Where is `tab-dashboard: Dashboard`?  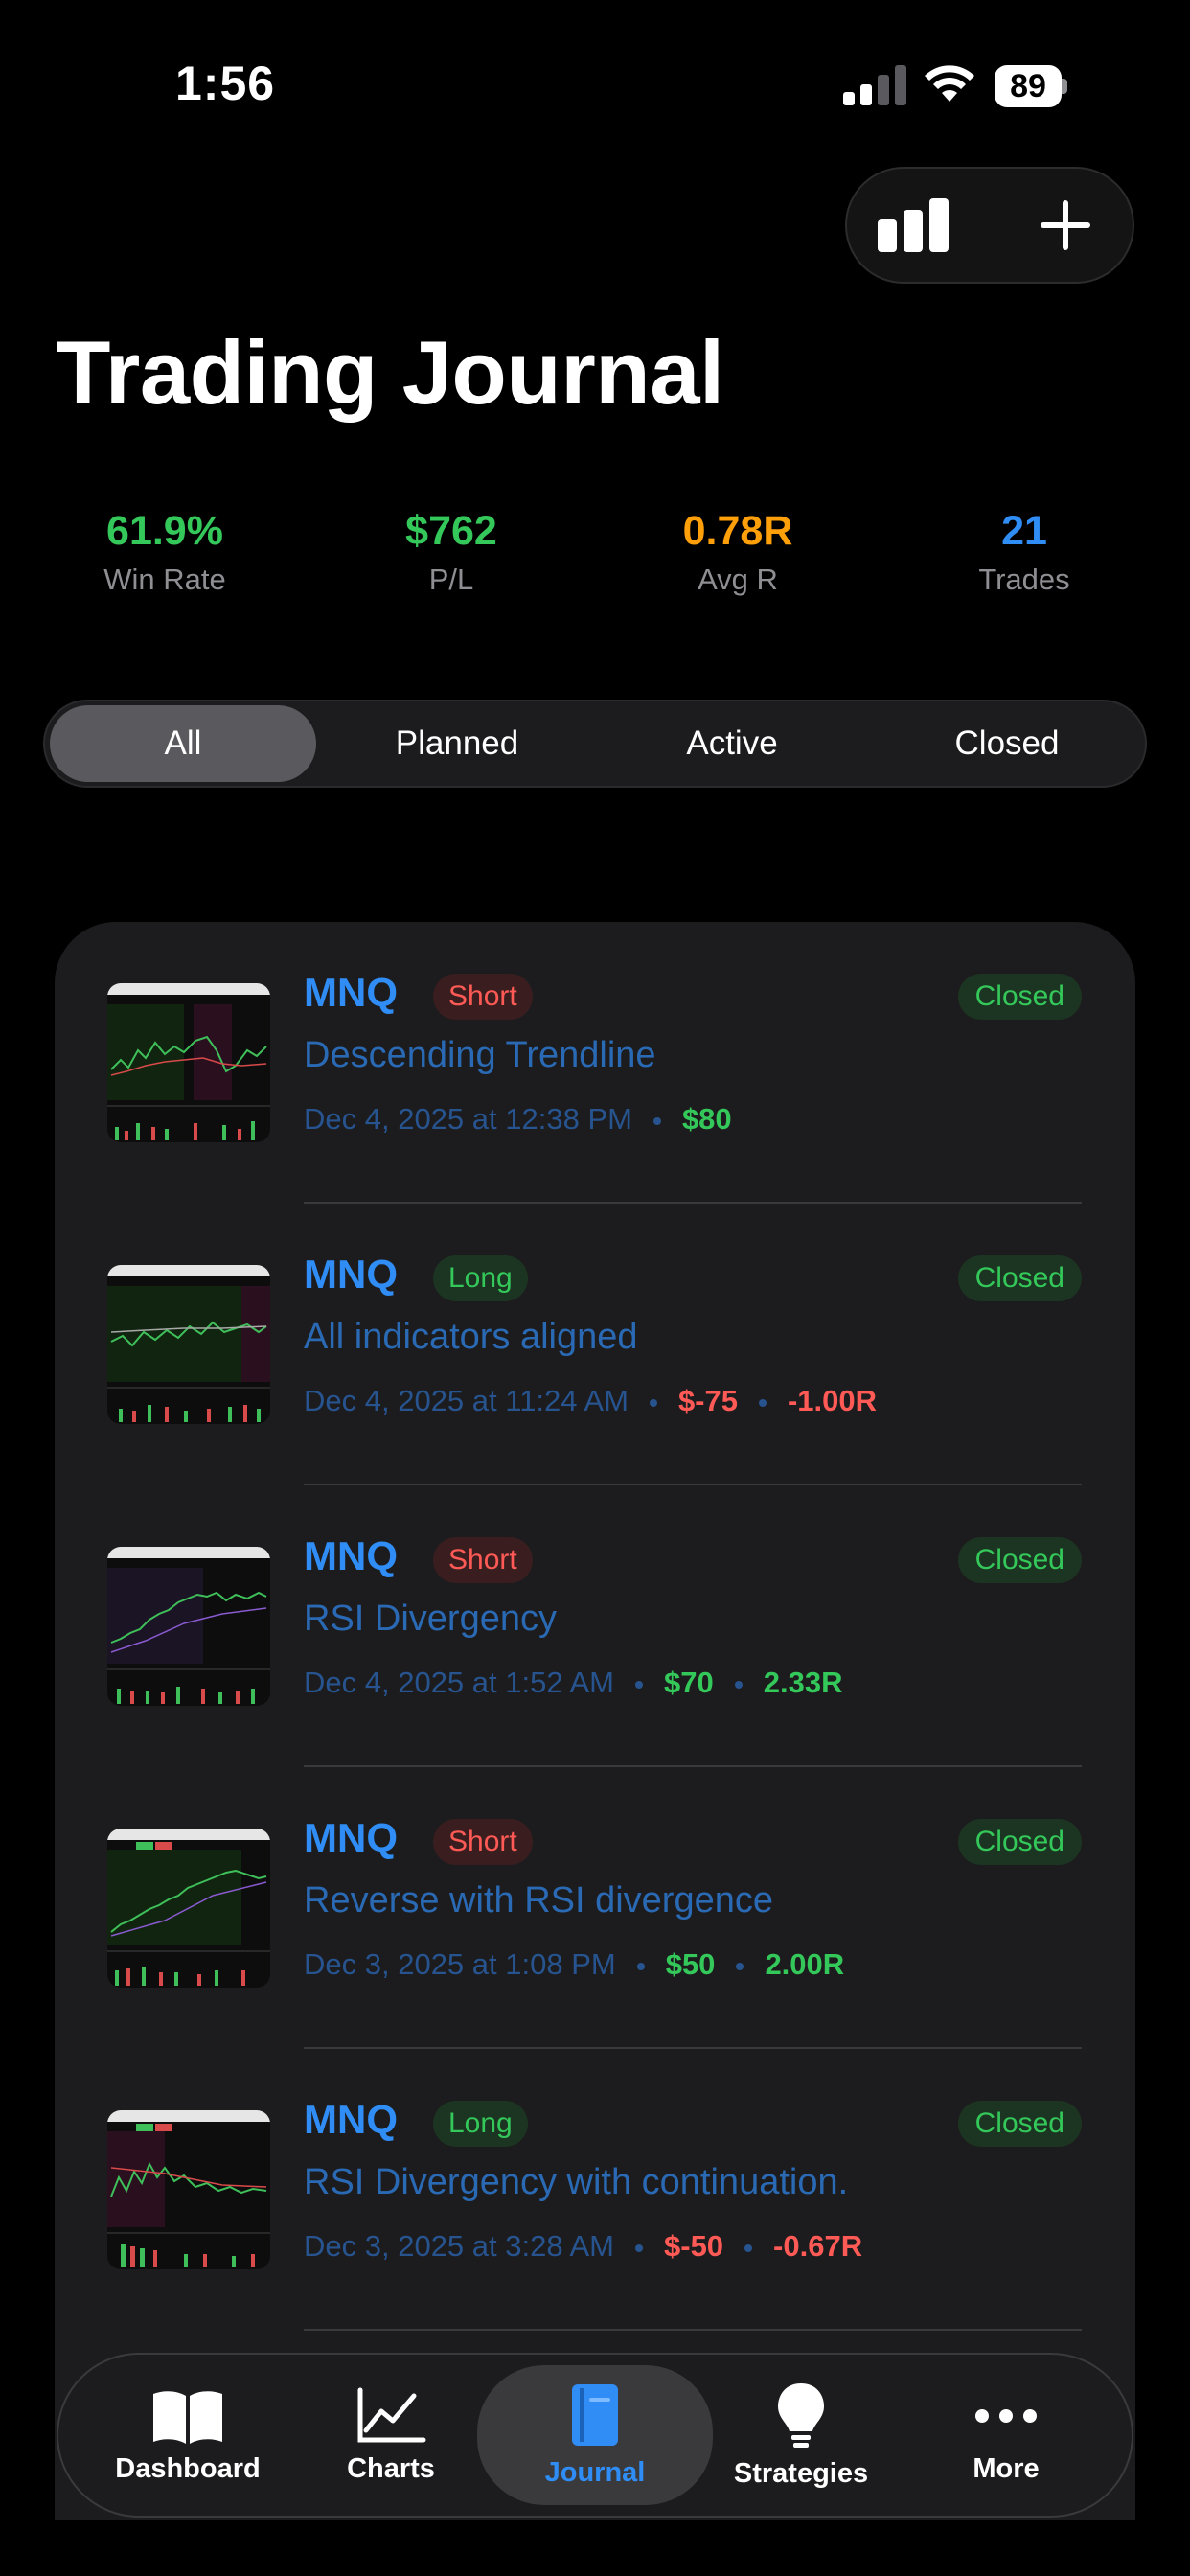
tab-dashboard: Dashboard is located at coordinates (188, 2435).